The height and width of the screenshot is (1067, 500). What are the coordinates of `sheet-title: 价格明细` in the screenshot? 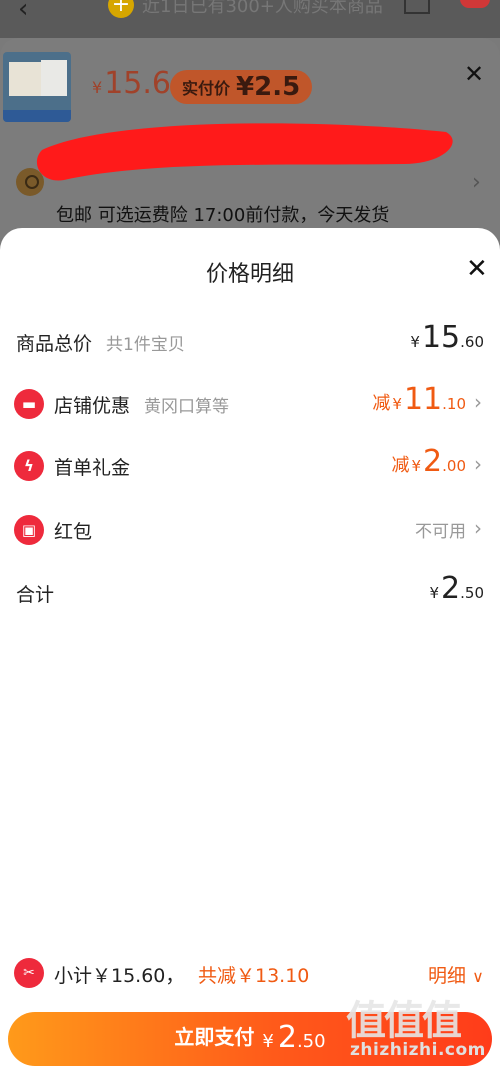 It's located at (249, 274).